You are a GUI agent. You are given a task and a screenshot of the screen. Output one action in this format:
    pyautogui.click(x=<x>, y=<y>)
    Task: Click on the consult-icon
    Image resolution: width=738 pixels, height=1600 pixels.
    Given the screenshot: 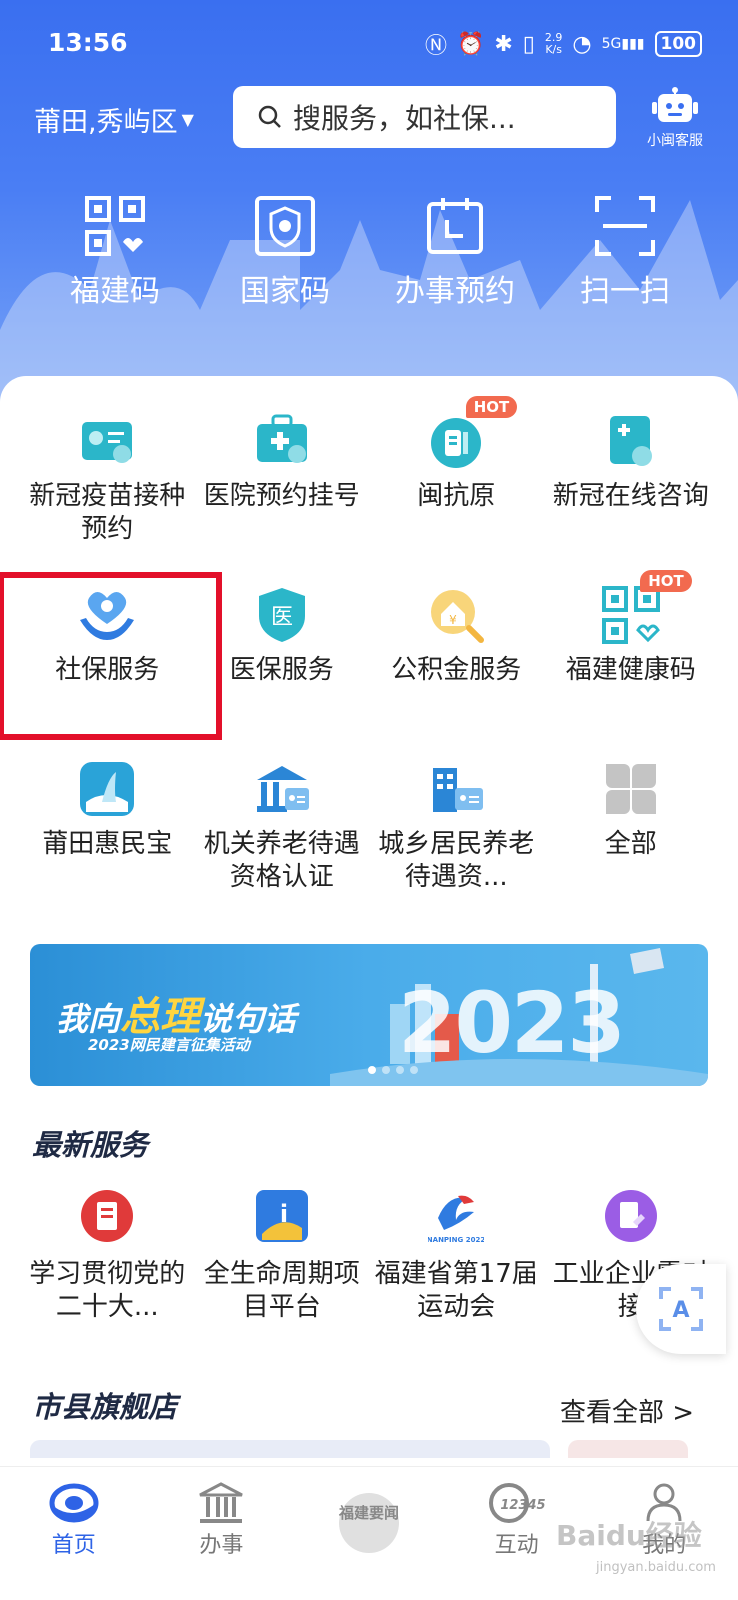 What is the action you would take?
    pyautogui.click(x=630, y=441)
    